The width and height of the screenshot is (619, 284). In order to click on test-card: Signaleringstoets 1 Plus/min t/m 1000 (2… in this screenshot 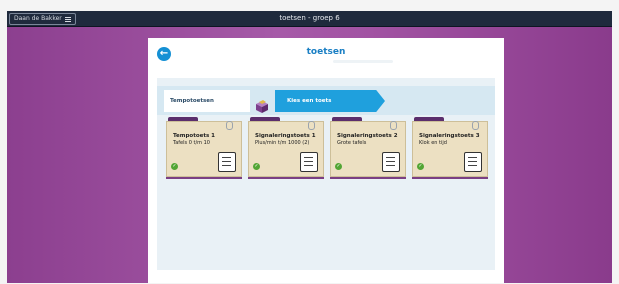, I will do `click(286, 147)`.